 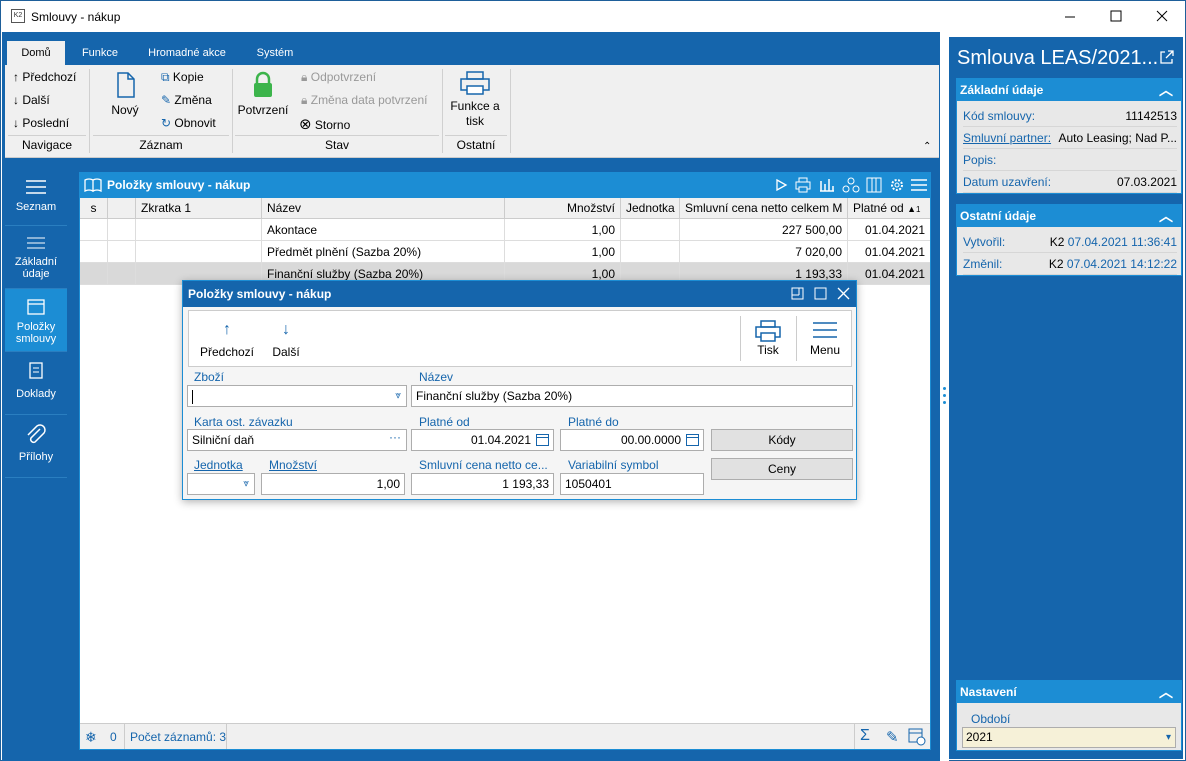 I want to click on sidebar-item-doklady: Doklady, so click(x=36, y=383).